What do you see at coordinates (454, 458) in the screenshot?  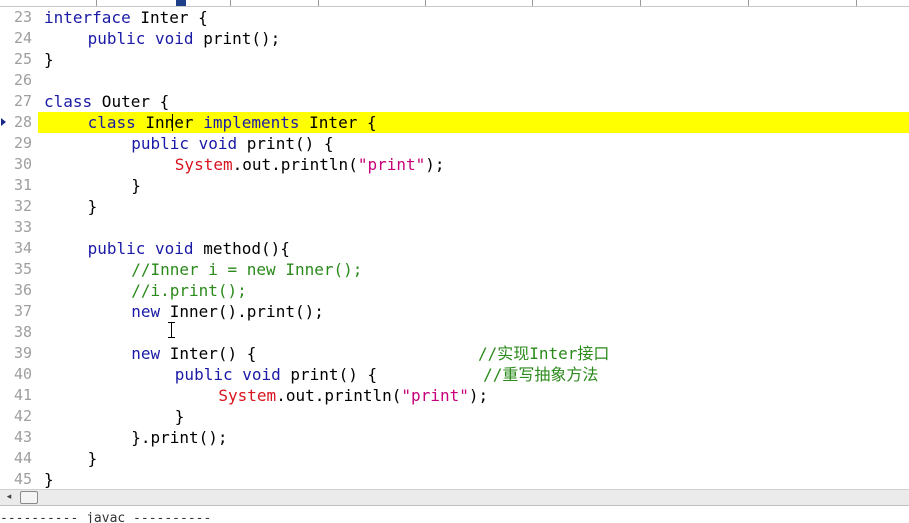 I see `code-line: 44}` at bounding box center [454, 458].